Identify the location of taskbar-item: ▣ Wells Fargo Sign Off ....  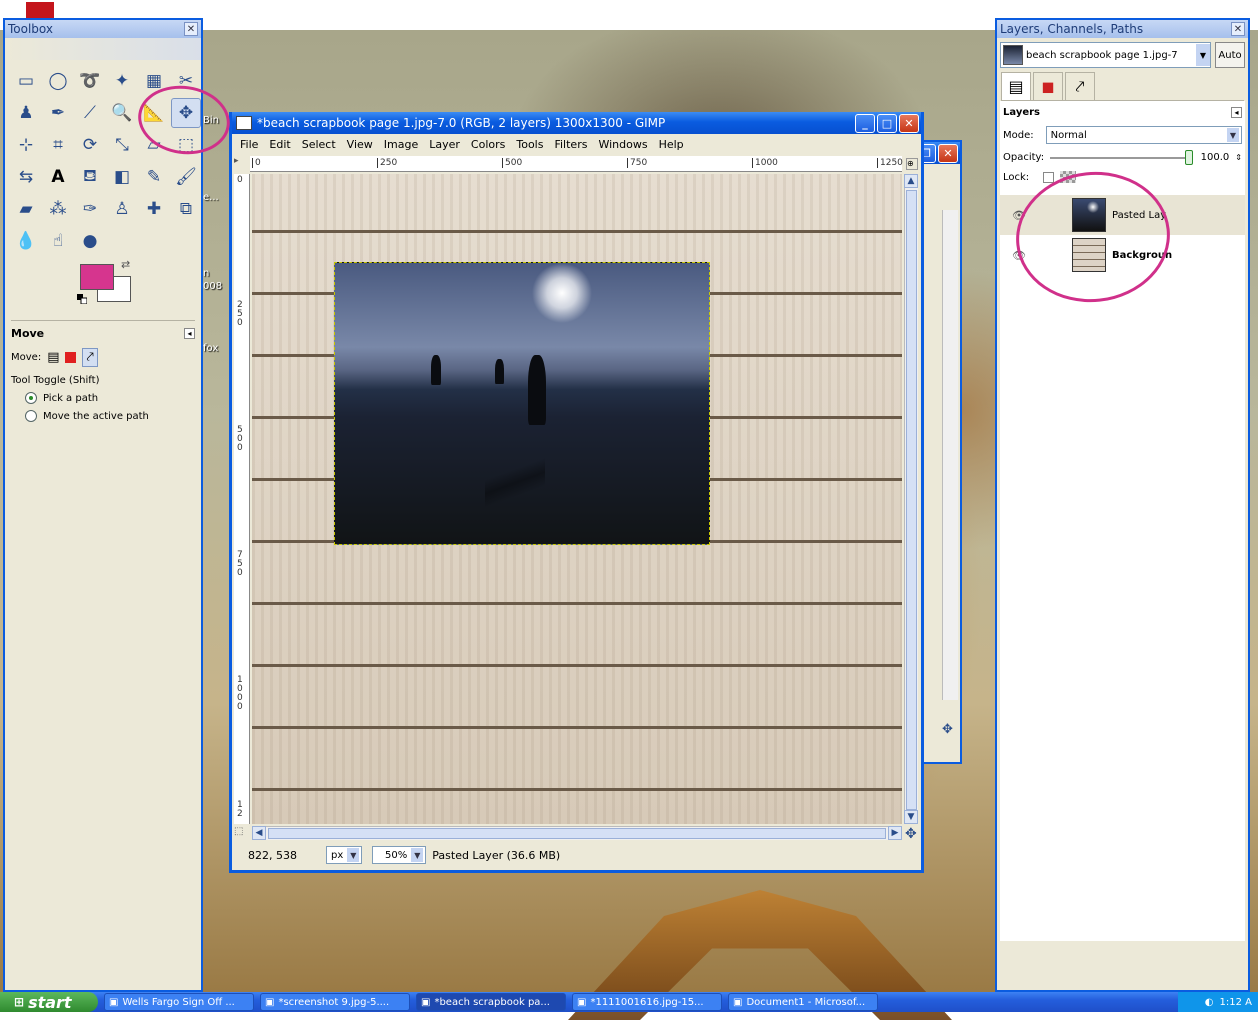
(179, 1002).